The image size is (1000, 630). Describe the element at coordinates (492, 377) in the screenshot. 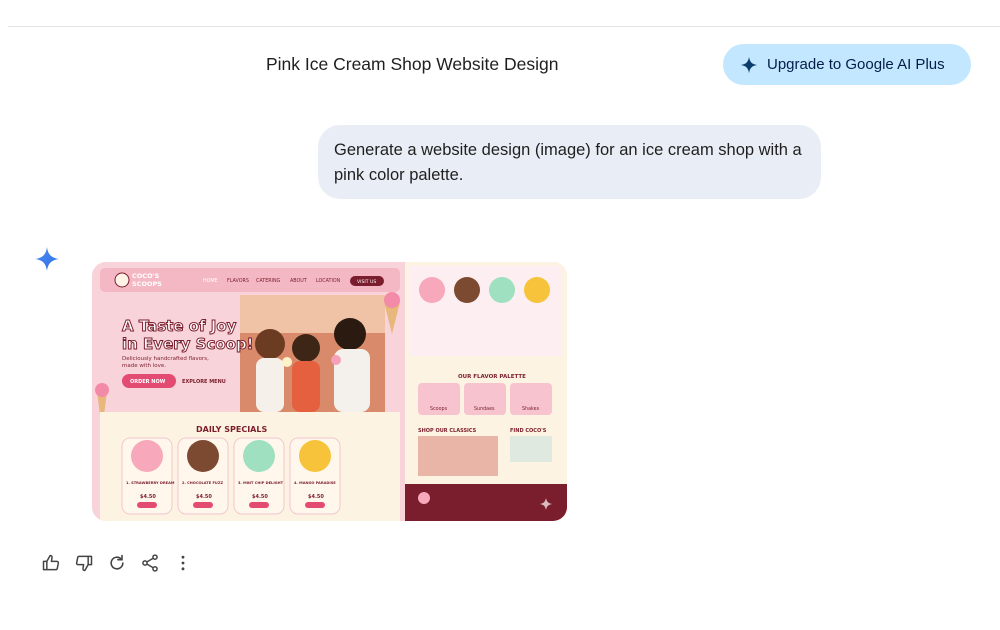

I see `palette-title: OUR FLAVOR PALETTE` at that location.